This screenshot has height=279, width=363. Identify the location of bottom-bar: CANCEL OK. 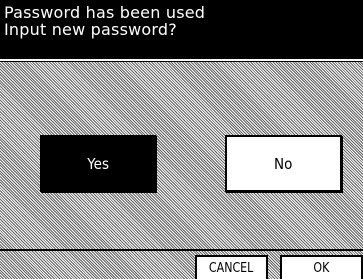
(181, 264).